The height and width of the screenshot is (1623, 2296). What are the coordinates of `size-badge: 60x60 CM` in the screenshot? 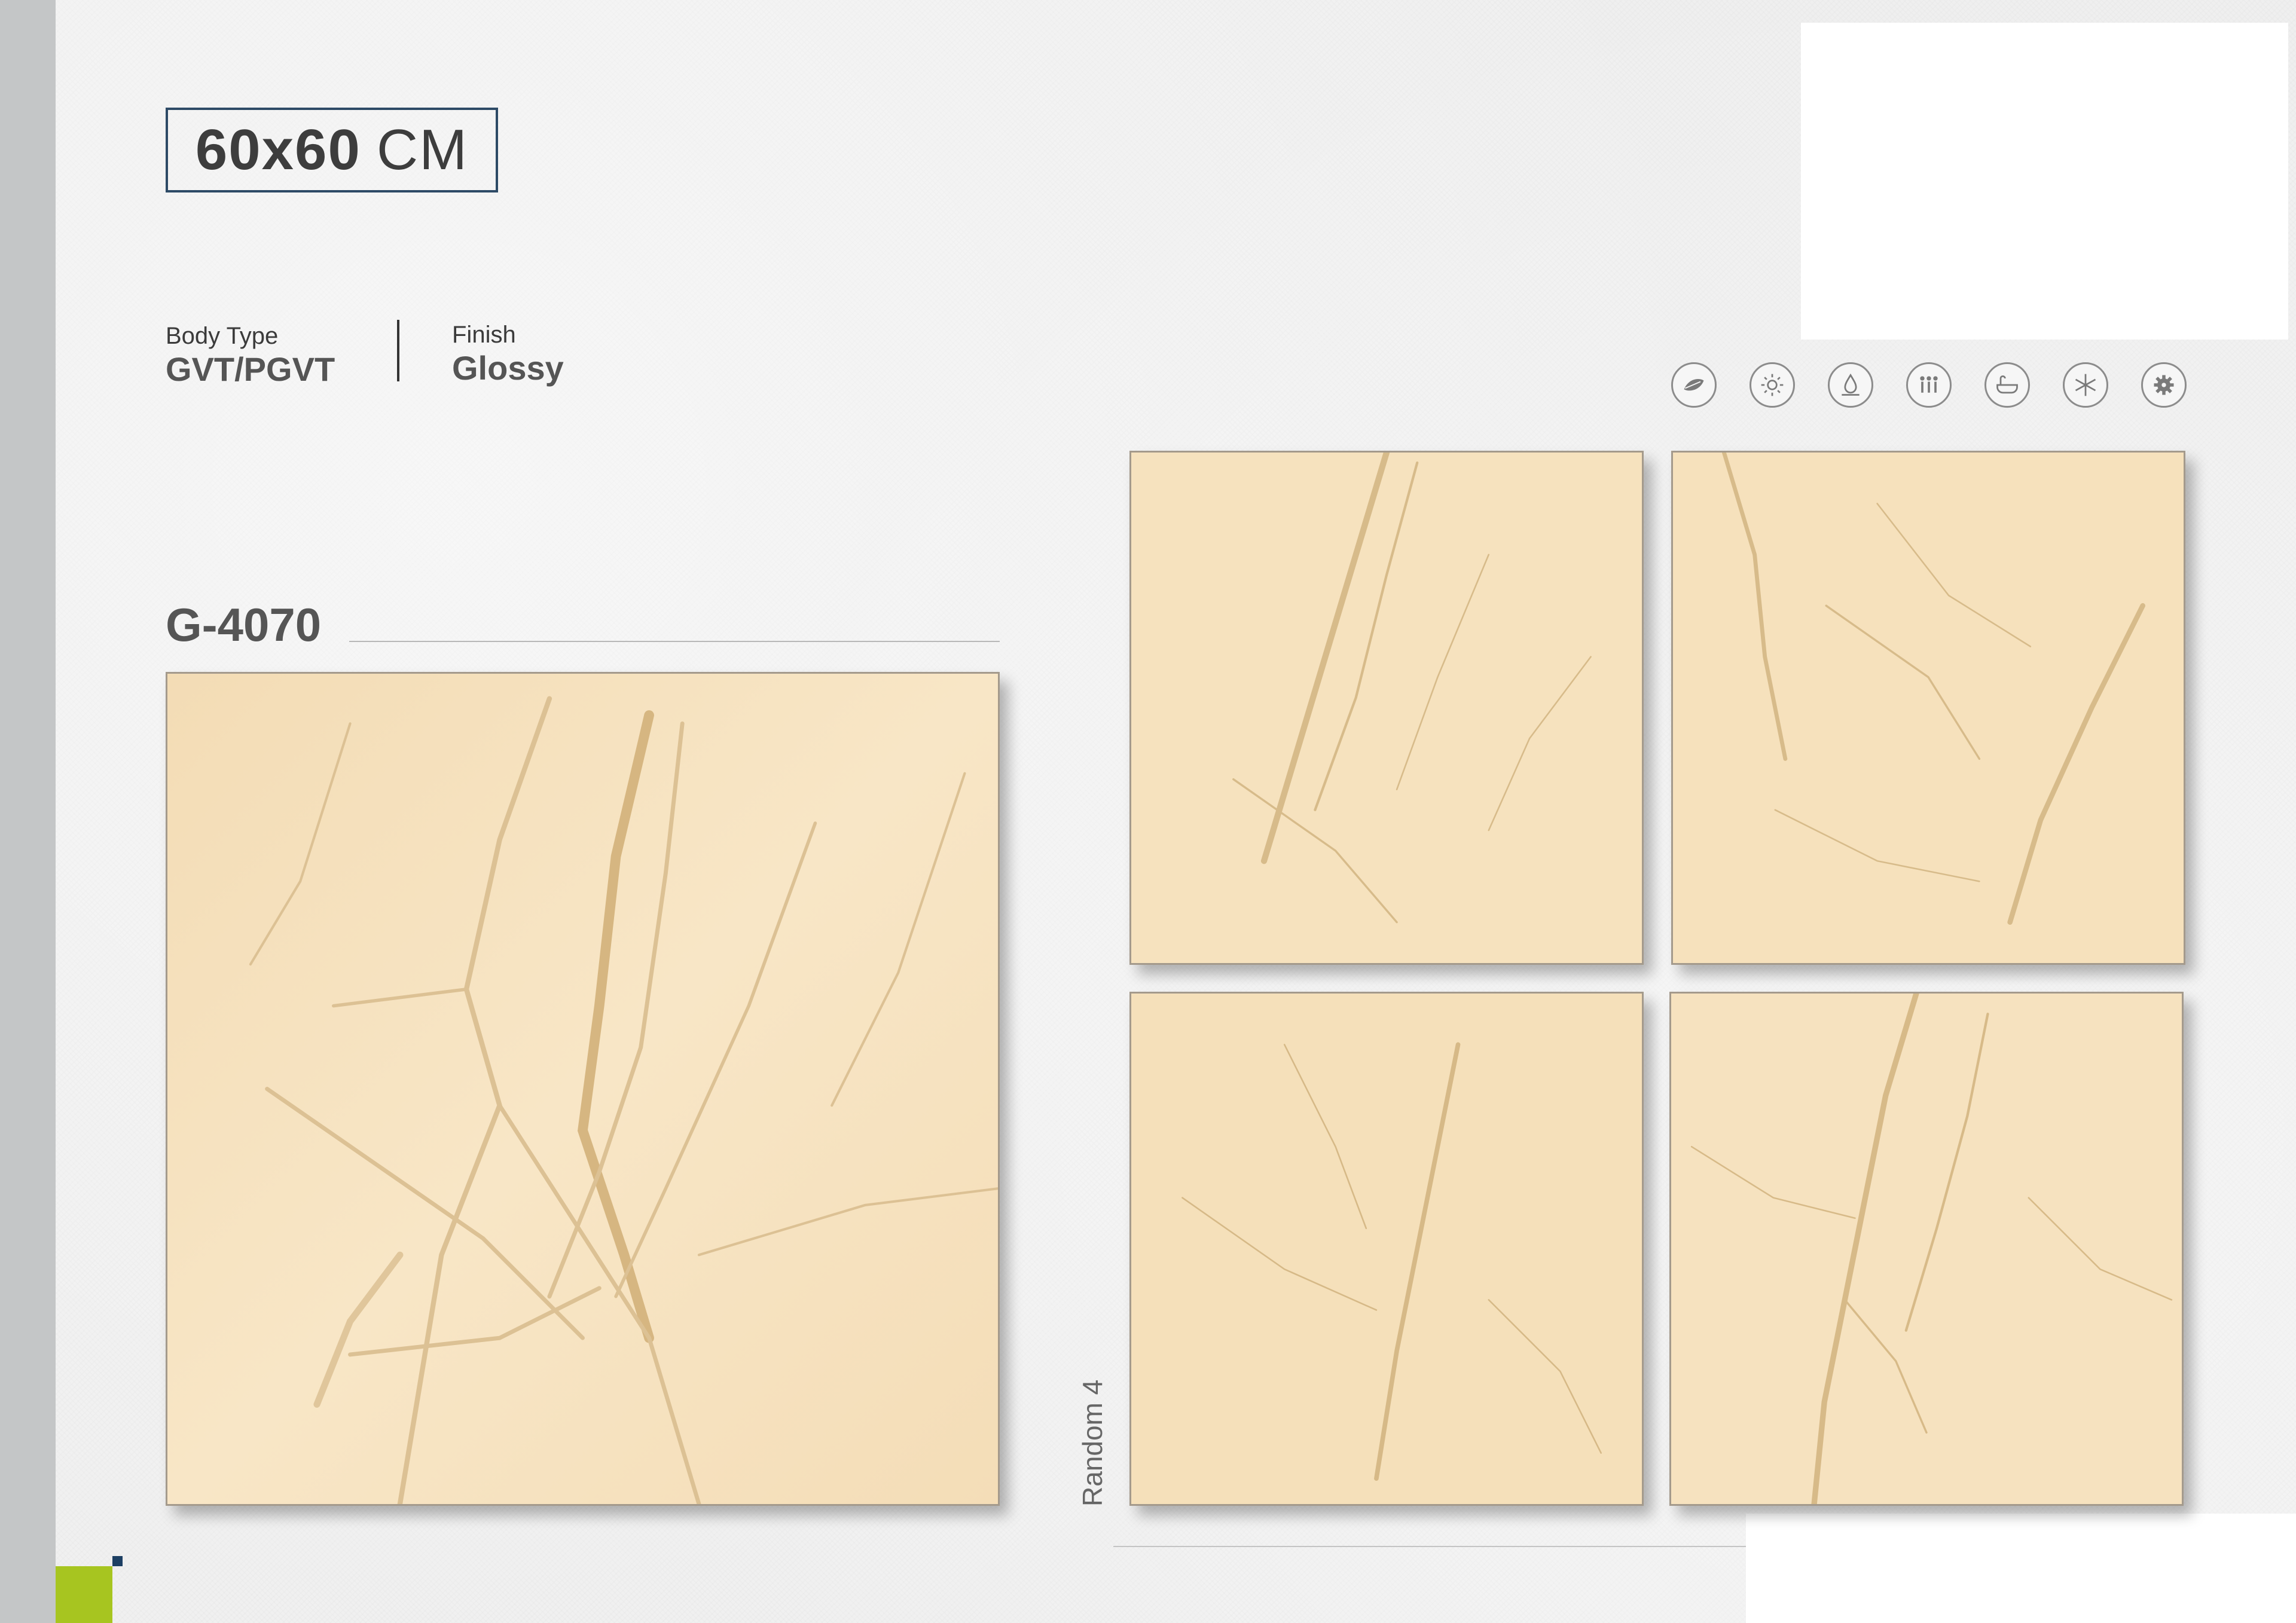 It's located at (332, 150).